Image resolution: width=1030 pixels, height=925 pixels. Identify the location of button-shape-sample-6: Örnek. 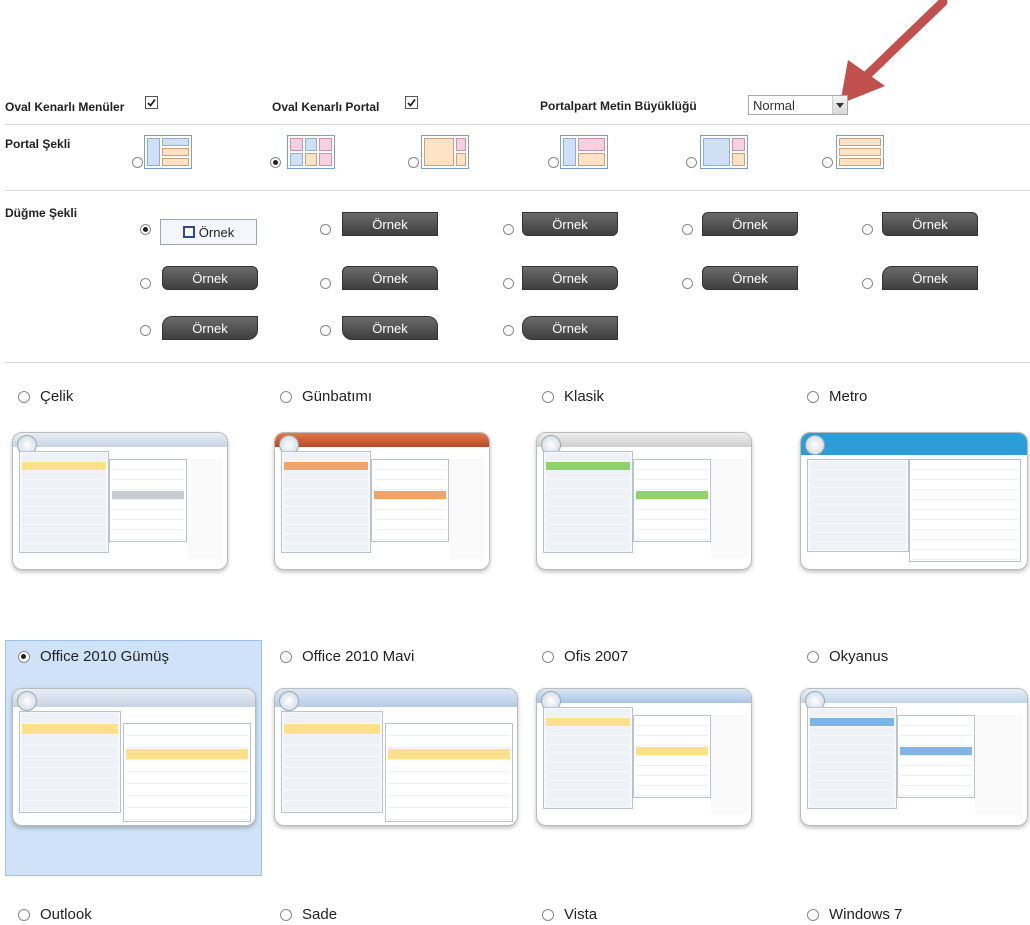
(210, 278).